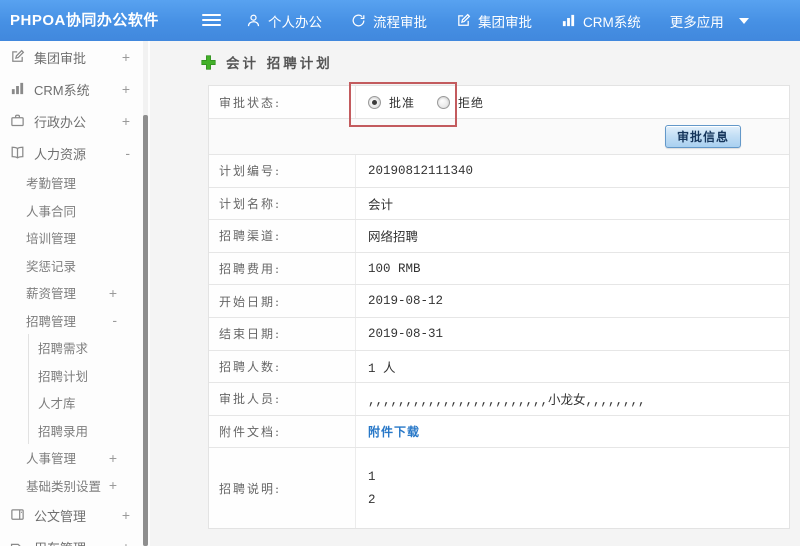  What do you see at coordinates (499, 488) in the screenshot?
I see `form-row-recruit-description: 招聘说明: 1 2` at bounding box center [499, 488].